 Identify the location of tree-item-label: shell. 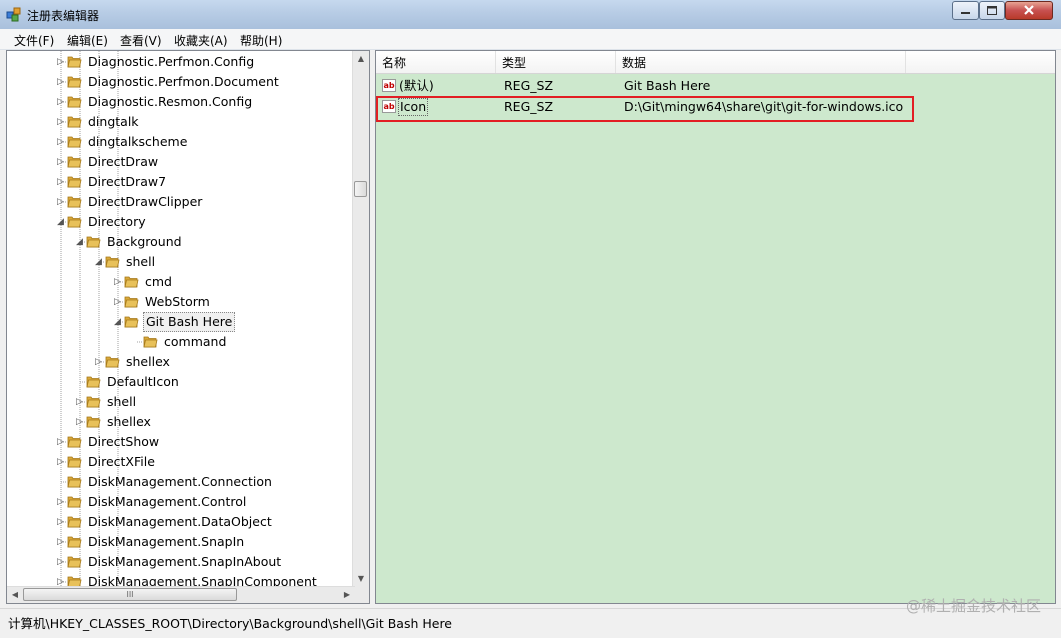
(141, 261).